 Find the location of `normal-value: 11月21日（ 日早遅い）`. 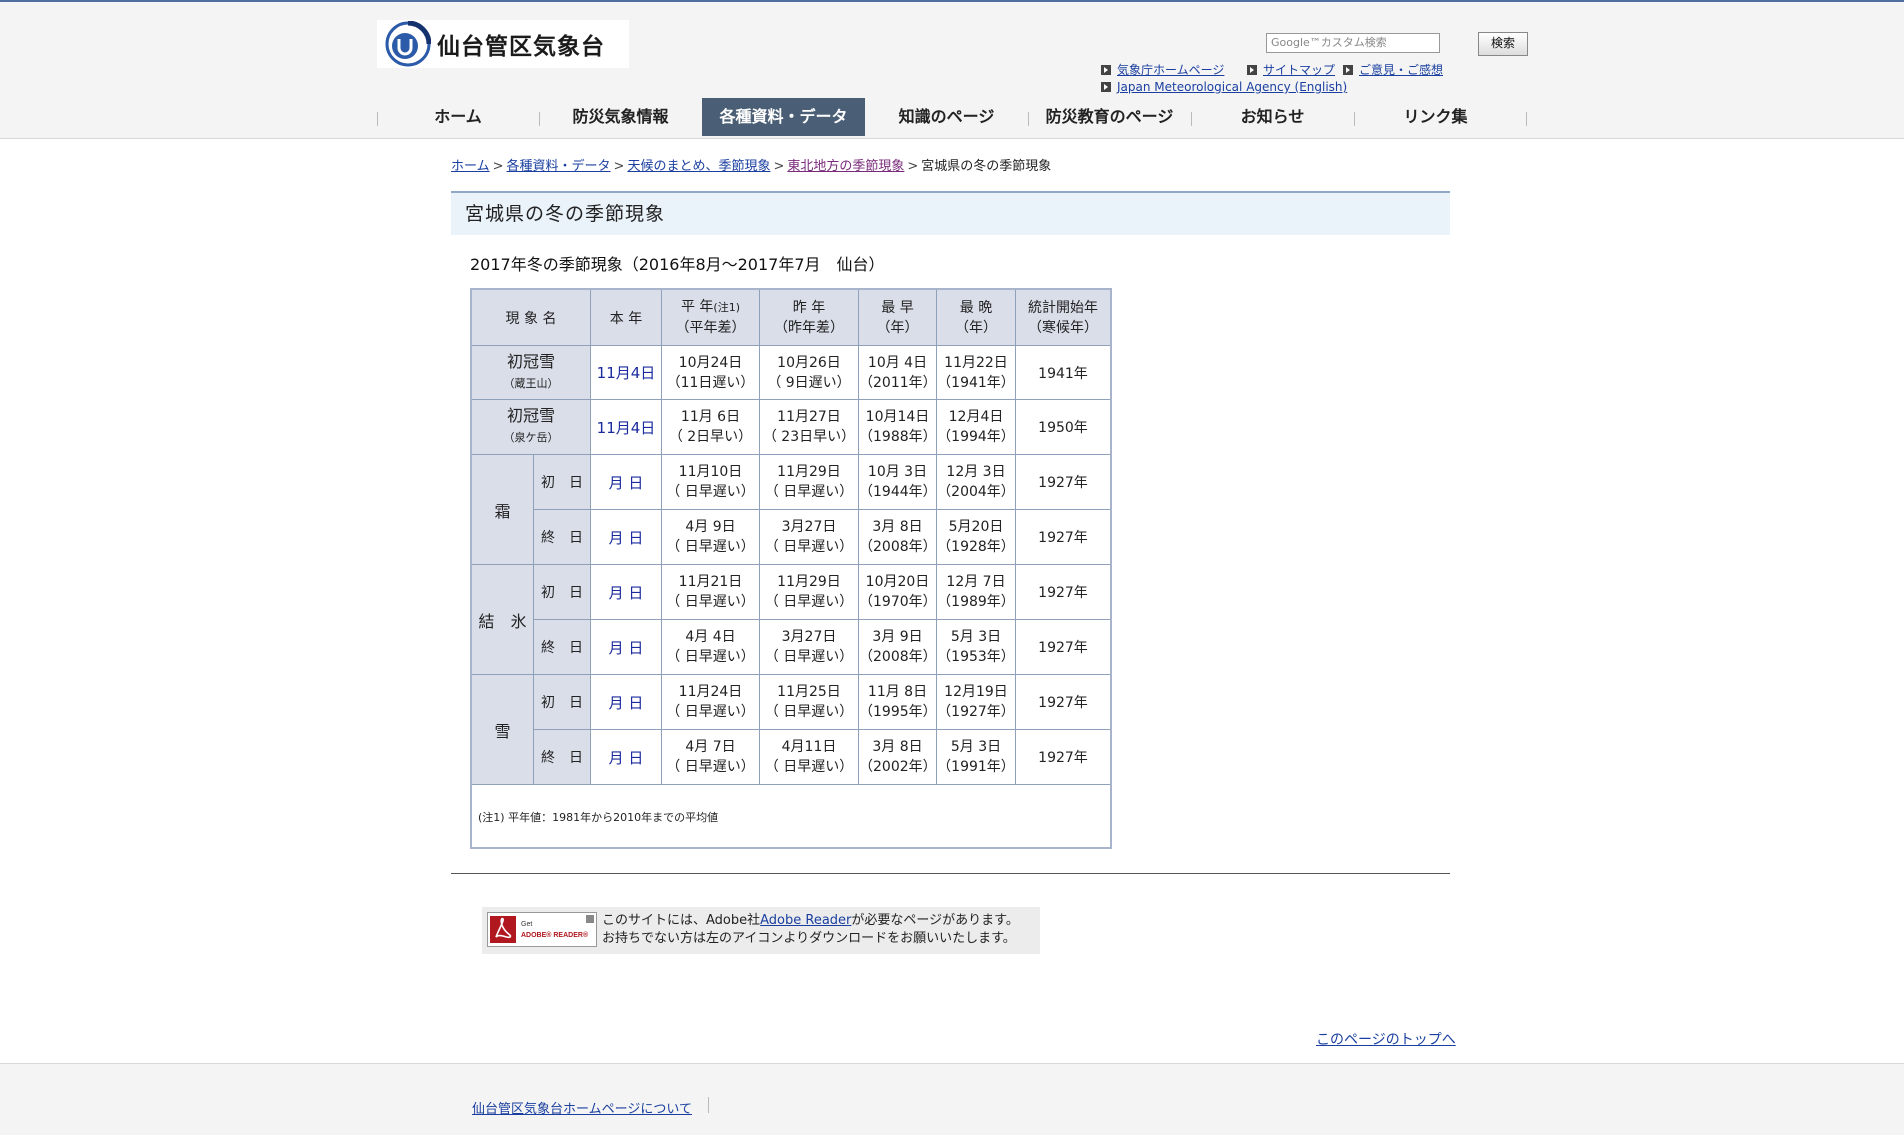

normal-value: 11月21日（ 日早遅い） is located at coordinates (710, 592).